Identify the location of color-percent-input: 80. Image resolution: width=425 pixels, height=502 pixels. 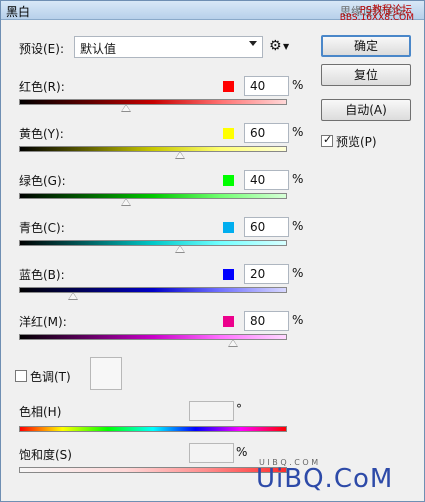
(266, 321).